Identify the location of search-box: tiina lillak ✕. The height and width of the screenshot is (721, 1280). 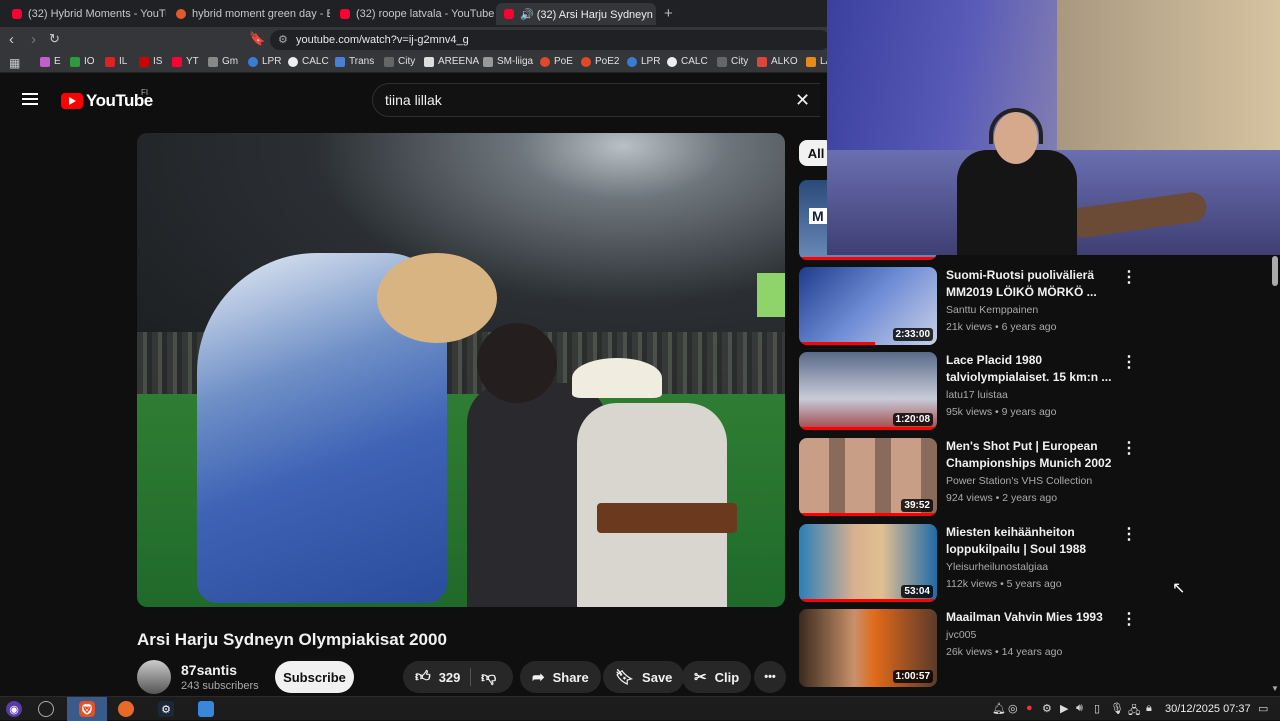
(596, 100).